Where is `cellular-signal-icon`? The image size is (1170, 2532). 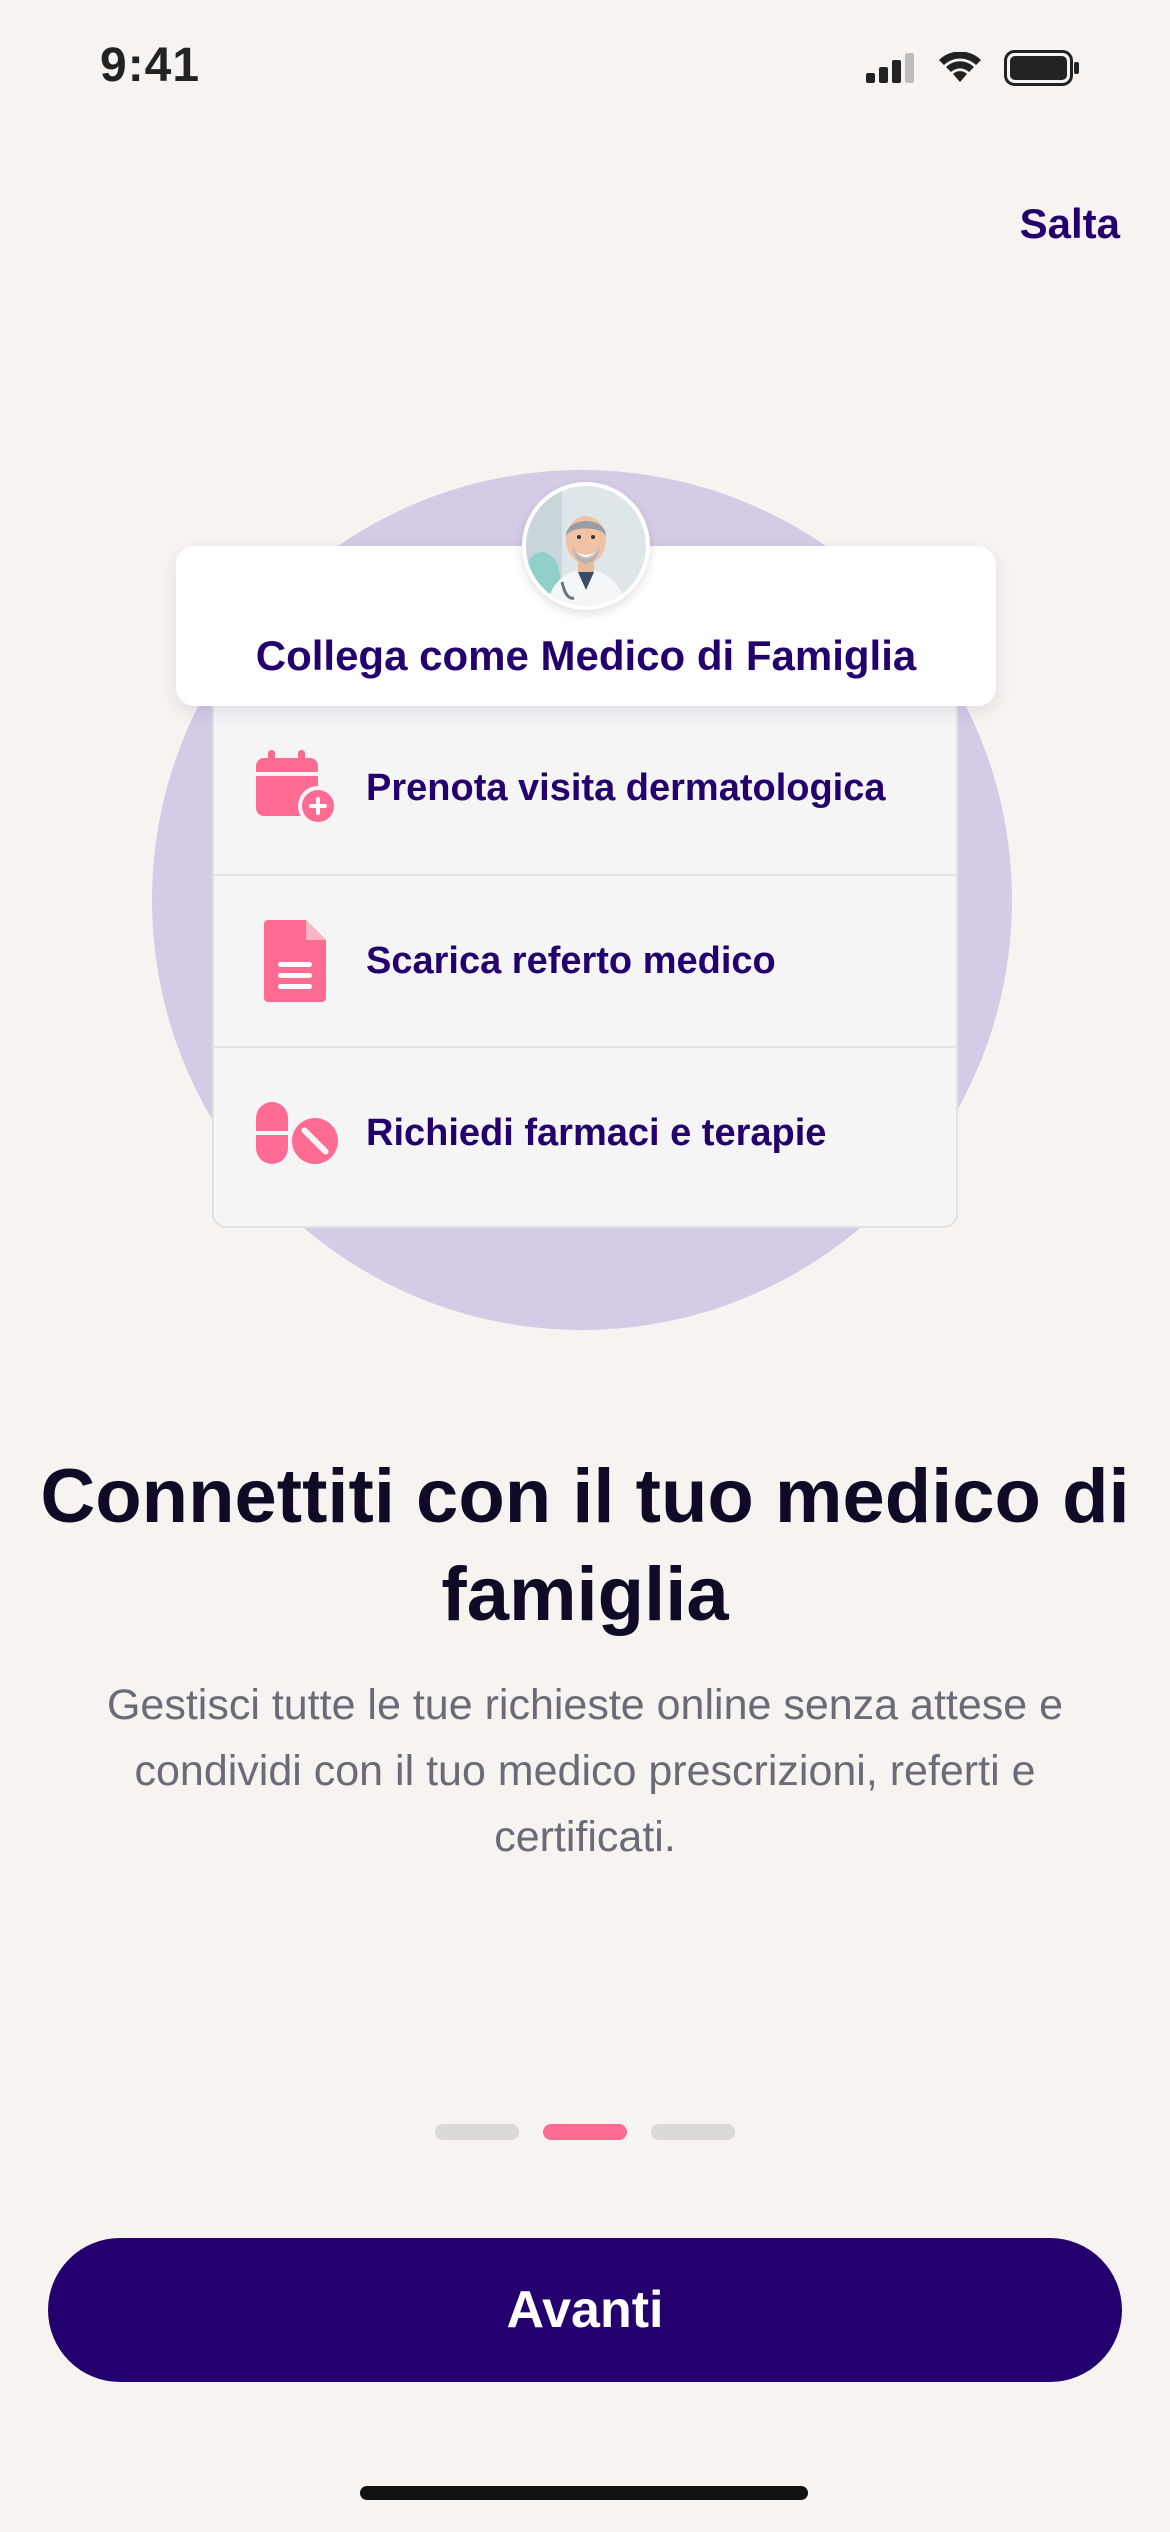 cellular-signal-icon is located at coordinates (891, 70).